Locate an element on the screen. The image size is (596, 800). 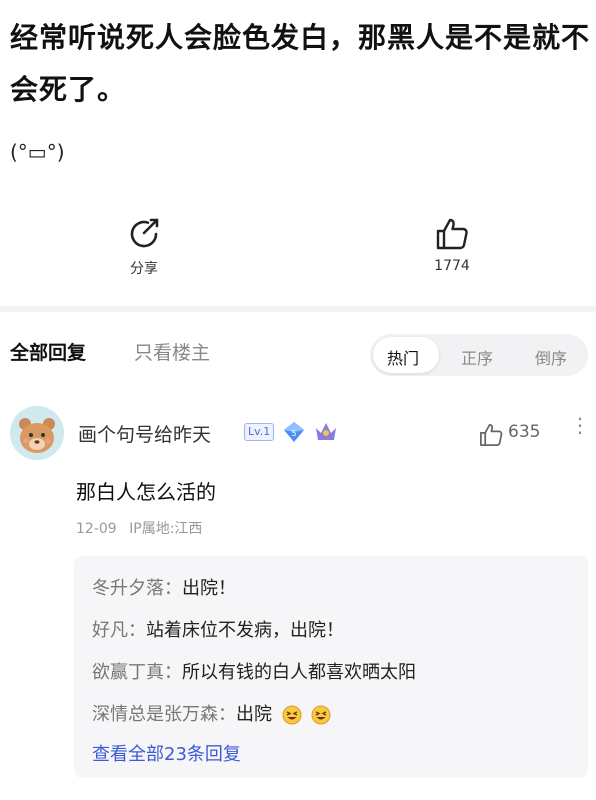
share-button: 分享 is located at coordinates (144, 247).